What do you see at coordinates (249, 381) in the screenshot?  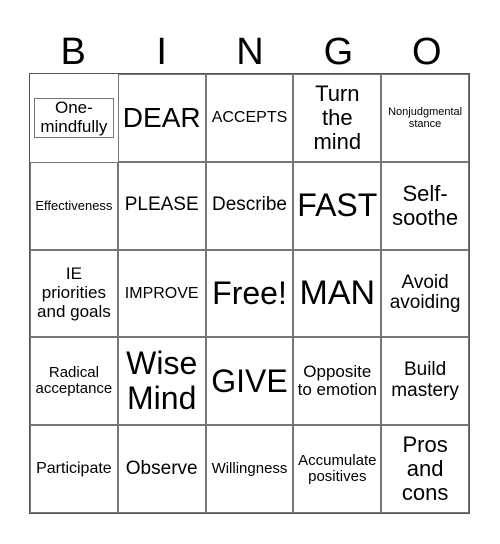 I see `bingo-cell: GIVE` at bounding box center [249, 381].